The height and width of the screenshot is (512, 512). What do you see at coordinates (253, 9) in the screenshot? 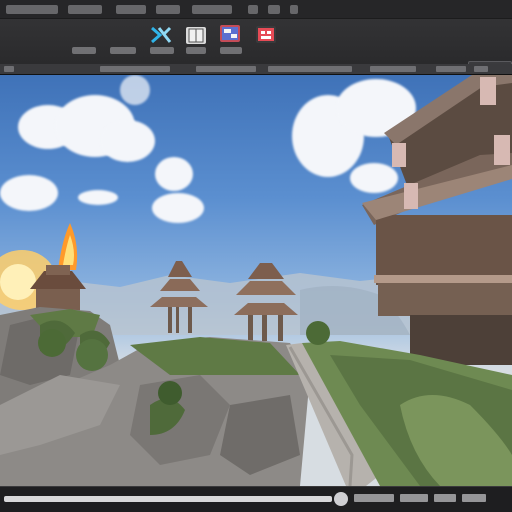
I see `menu-item-help` at bounding box center [253, 9].